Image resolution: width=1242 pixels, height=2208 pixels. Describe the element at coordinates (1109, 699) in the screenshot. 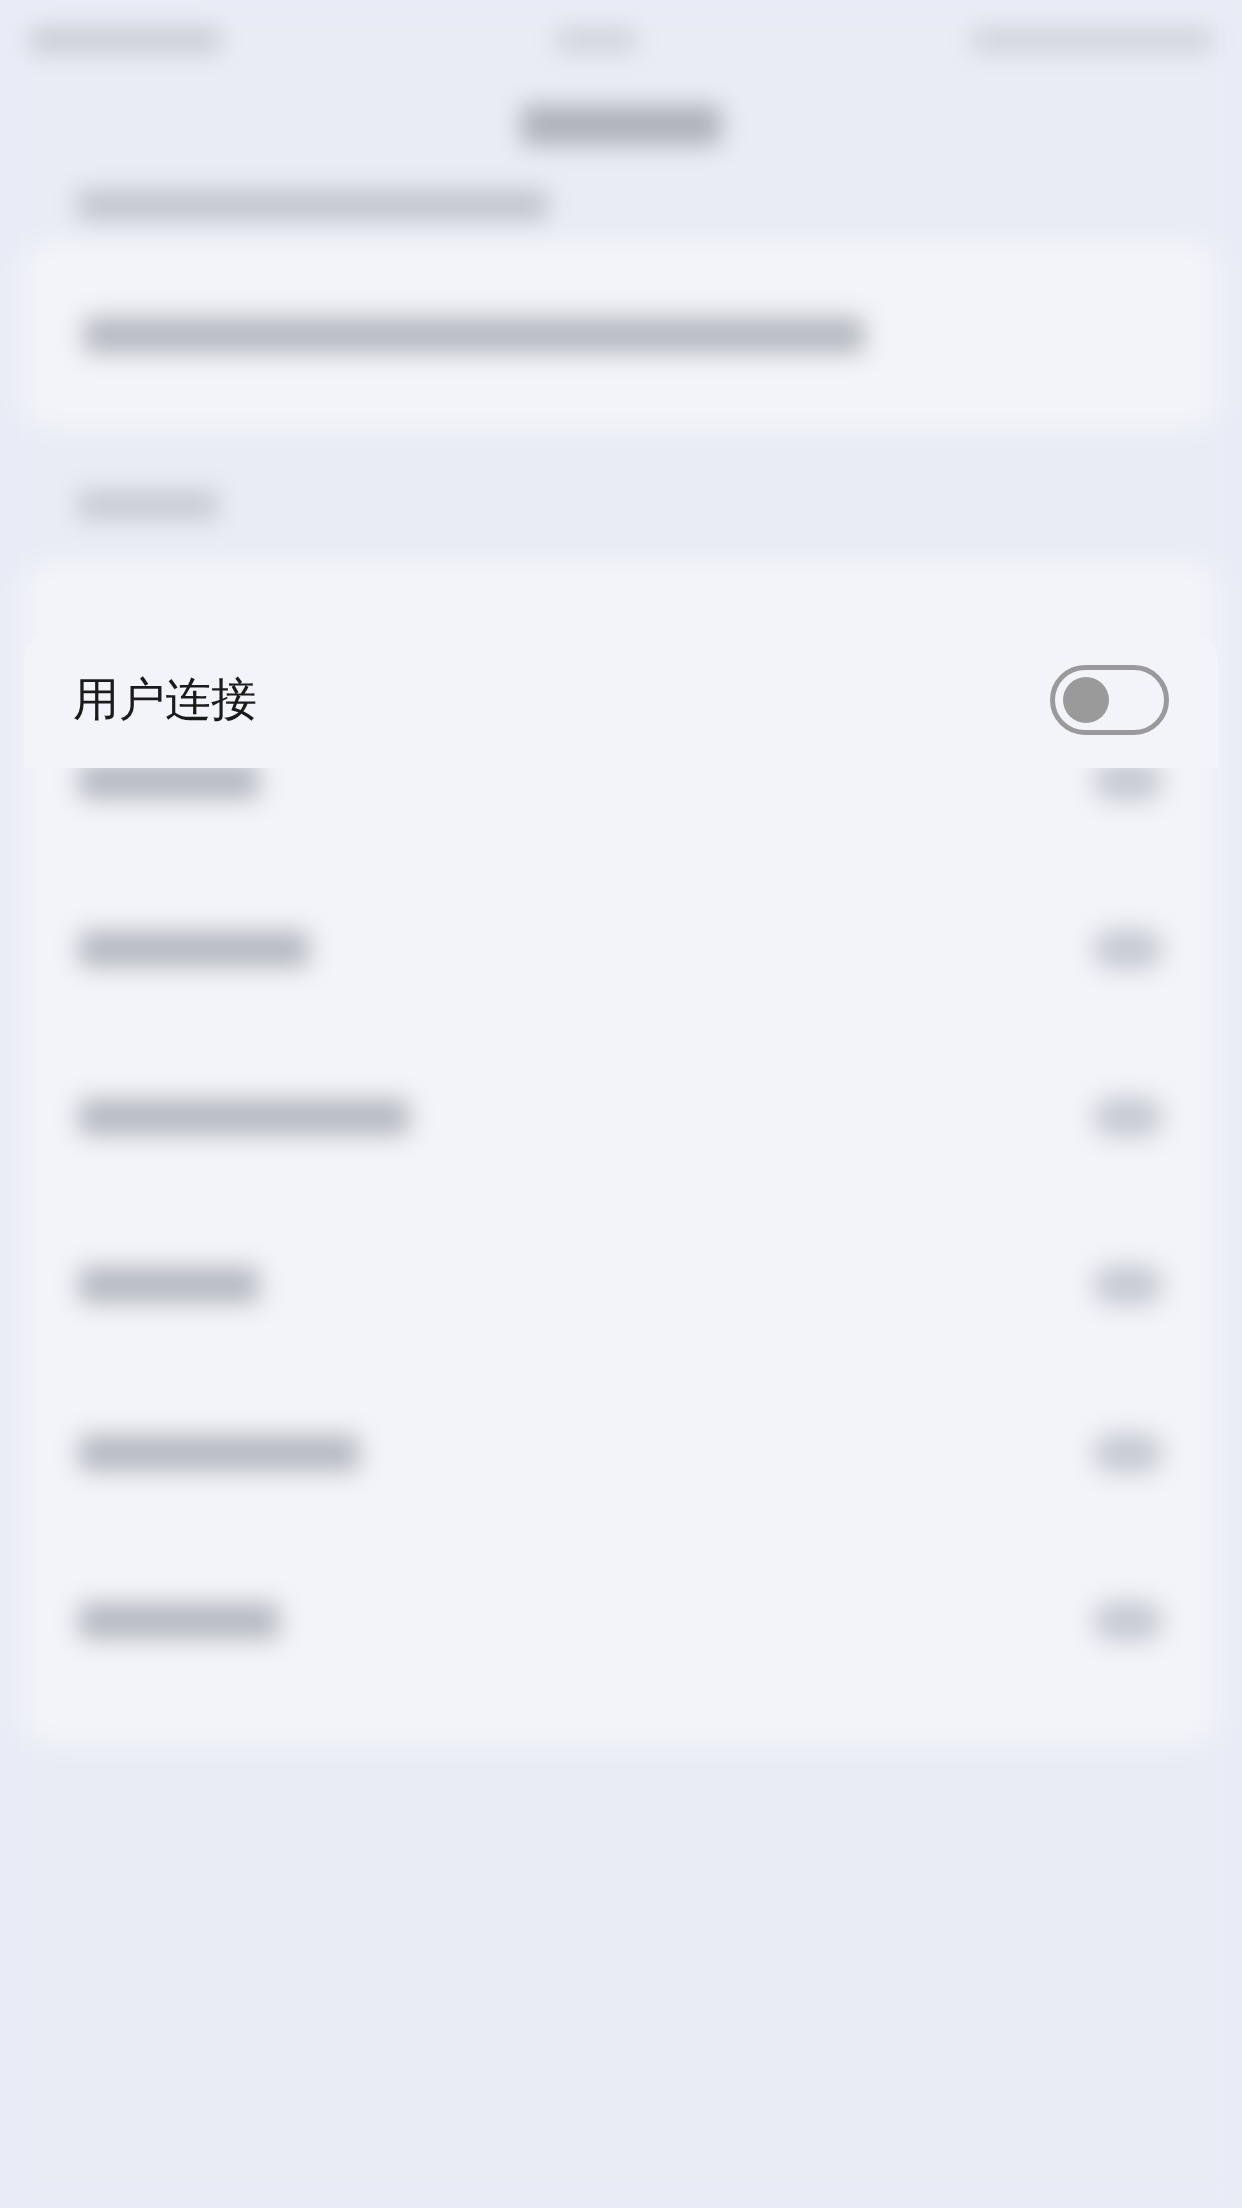

I see `toggle-switch` at that location.